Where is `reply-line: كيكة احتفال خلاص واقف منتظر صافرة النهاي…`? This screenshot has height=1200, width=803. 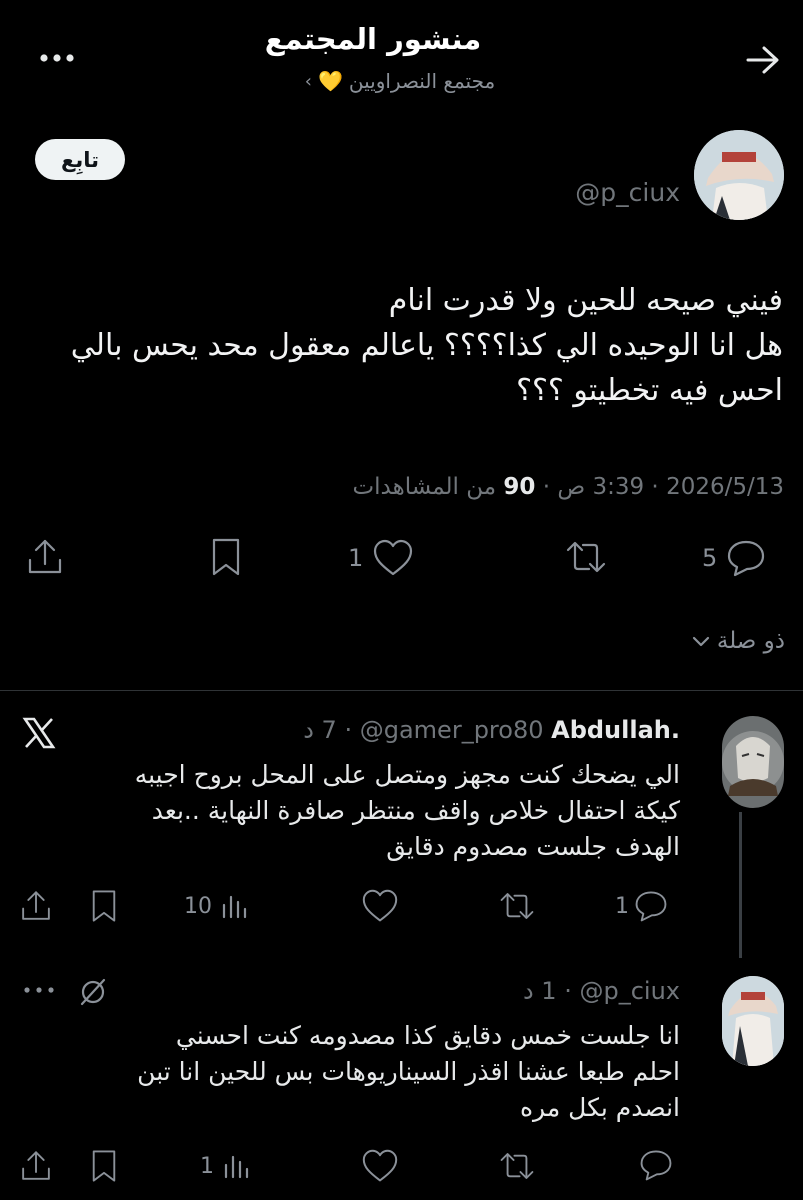 reply-line: كيكة احتفال خلاص واقف منتظر صافرة النهاي… is located at coordinates (415, 810).